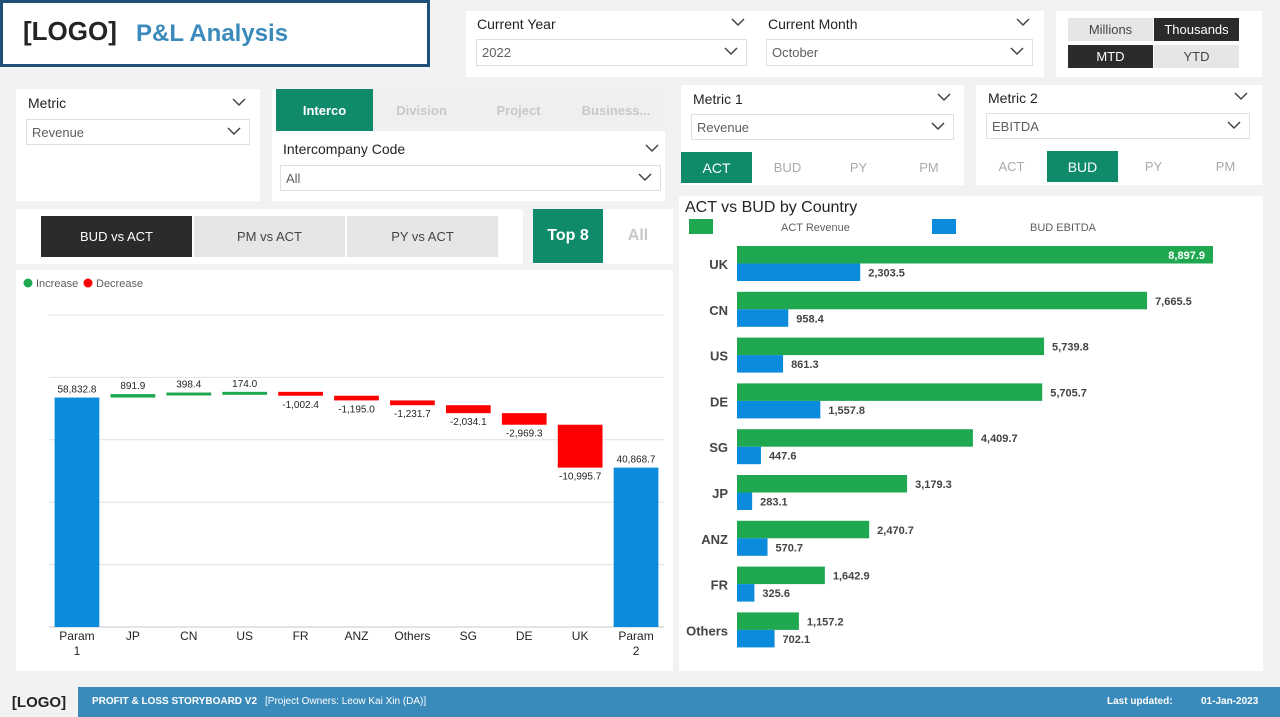 This screenshot has height=717, width=1280. I want to click on bud-data-label: 861.3, so click(805, 365).